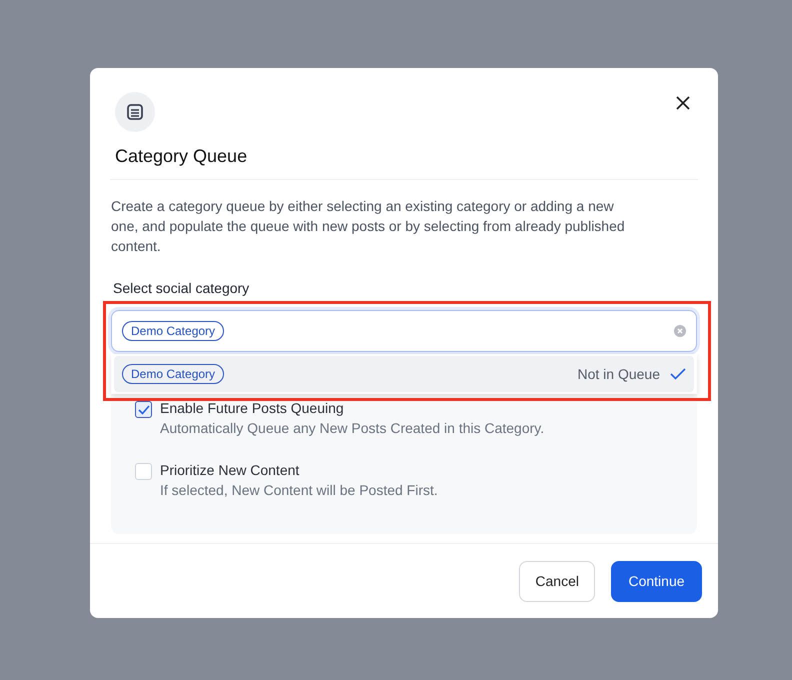  What do you see at coordinates (352, 428) in the screenshot?
I see `option-hint: Automatically Queue any New Posts Created in this Category.` at bounding box center [352, 428].